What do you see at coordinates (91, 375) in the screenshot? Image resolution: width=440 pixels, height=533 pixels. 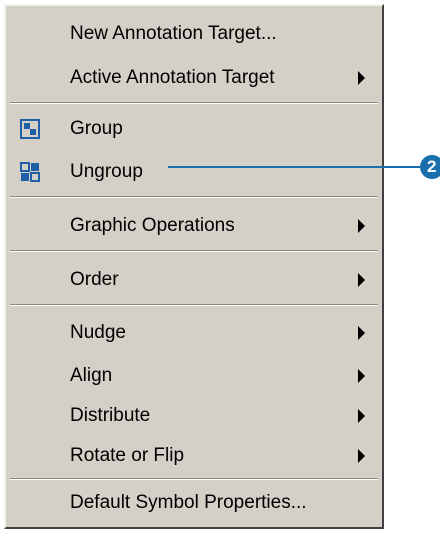 I see `menu-item-label: Align` at bounding box center [91, 375].